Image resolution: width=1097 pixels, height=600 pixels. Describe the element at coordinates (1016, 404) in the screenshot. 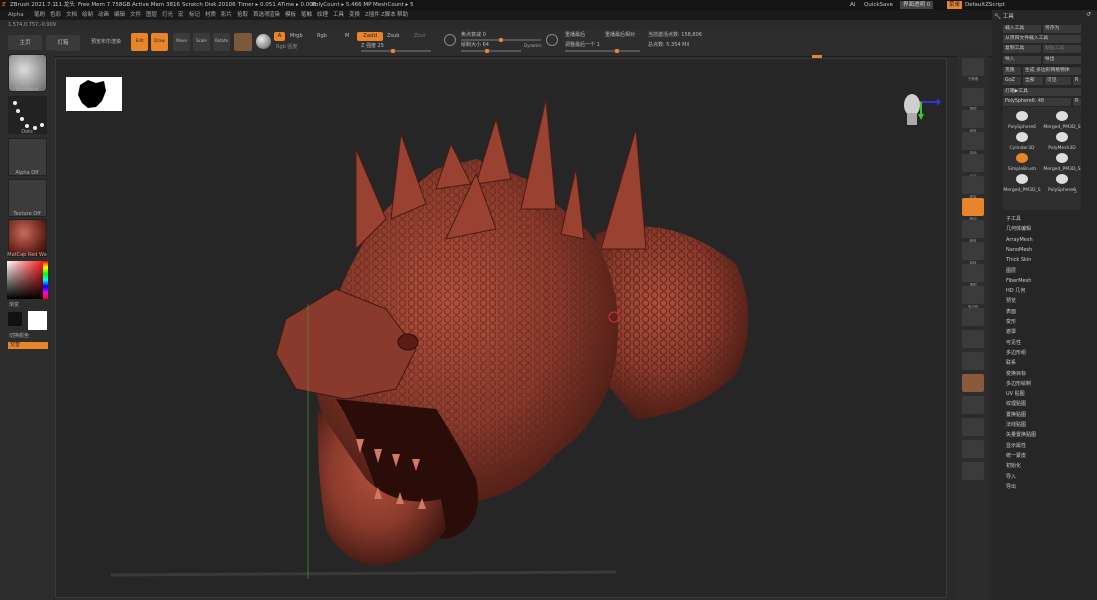

I see `subpalette-18: 纹理贴图` at that location.